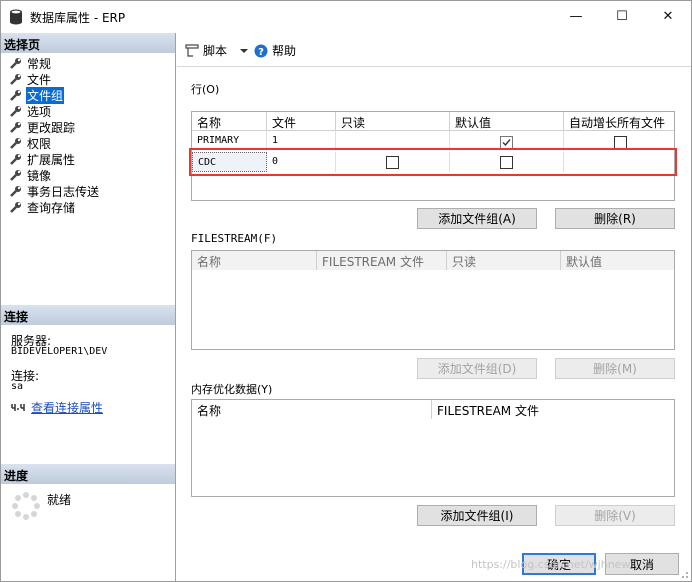  Describe the element at coordinates (88, 43) in the screenshot. I see `select-page-header: 选择页` at that location.